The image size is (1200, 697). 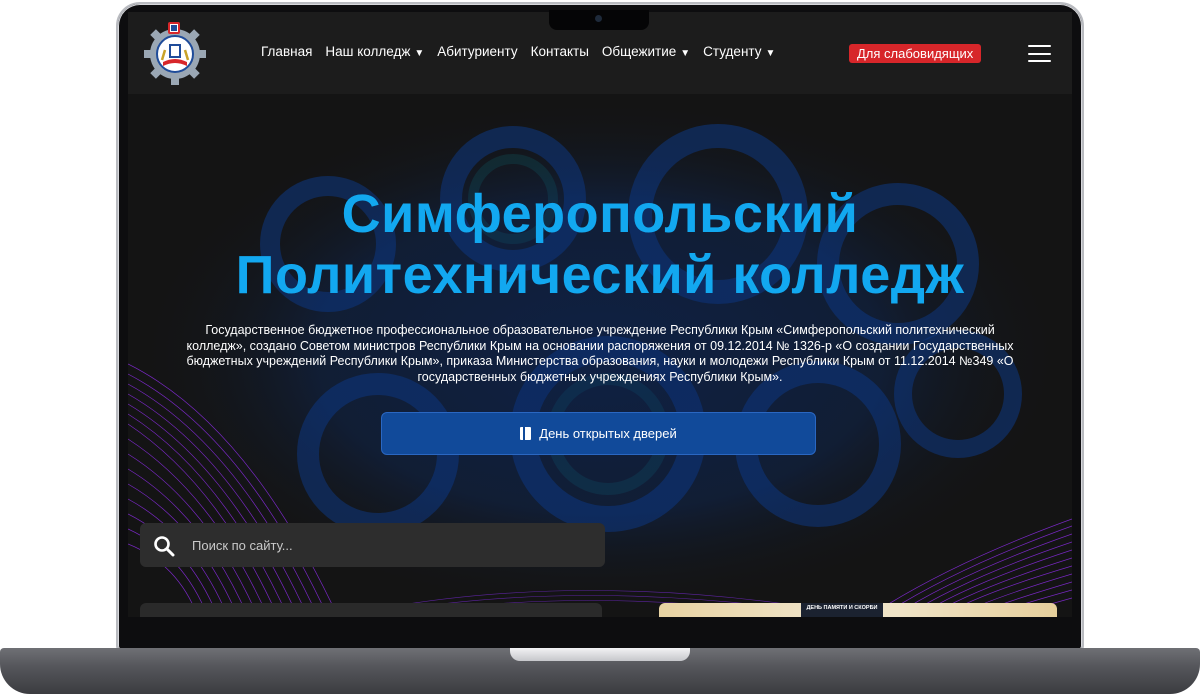 I want to click on search-input, so click(x=390, y=545).